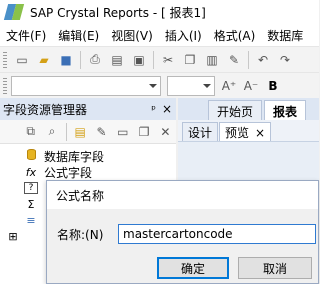 This screenshot has width=320, height=284. I want to click on font-name-select, so click(86, 85).